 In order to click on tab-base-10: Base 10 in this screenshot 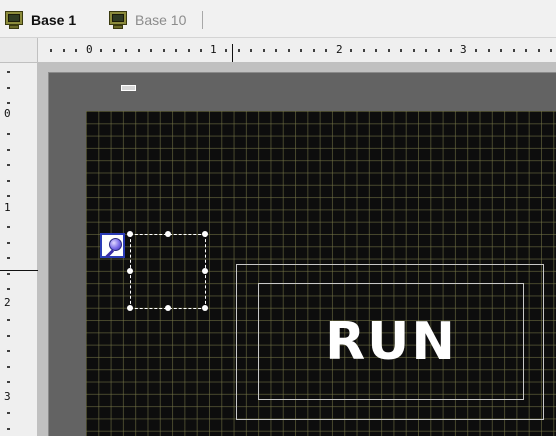, I will do `click(147, 20)`.